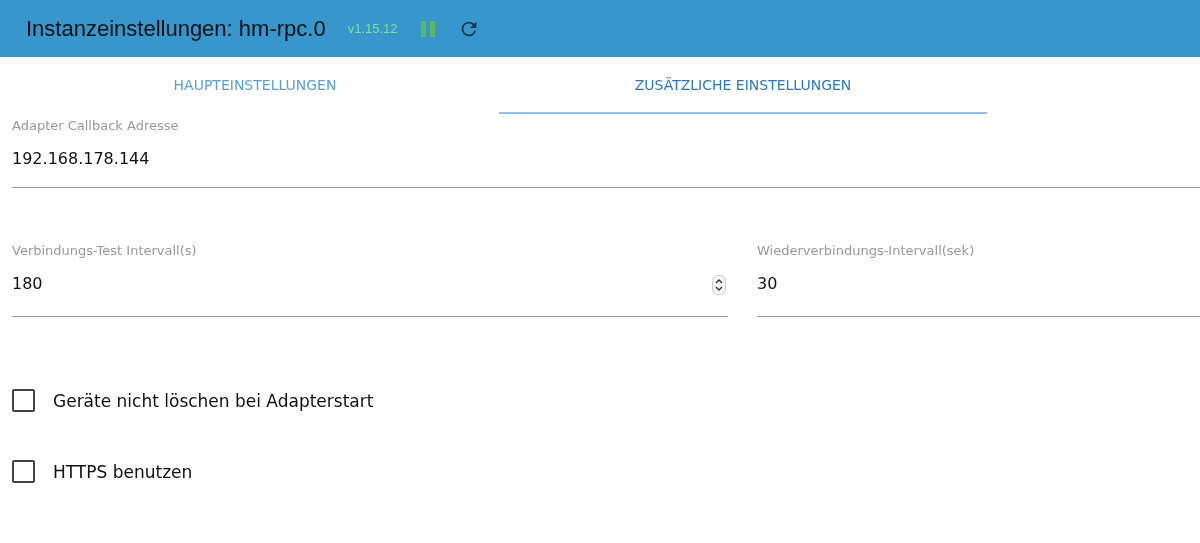 This screenshot has height=543, width=1200. Describe the element at coordinates (866, 250) in the screenshot. I see `field-label: Wiederverbindungs-Intervall(sek)` at that location.